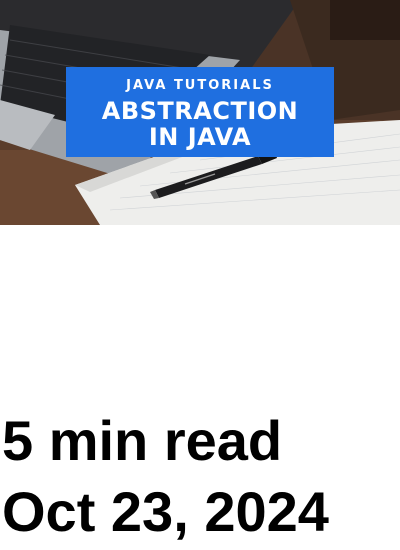  I want to click on title-banner: JAVA TUTORIALS ABSTRACTION IN JAVA, so click(200, 112).